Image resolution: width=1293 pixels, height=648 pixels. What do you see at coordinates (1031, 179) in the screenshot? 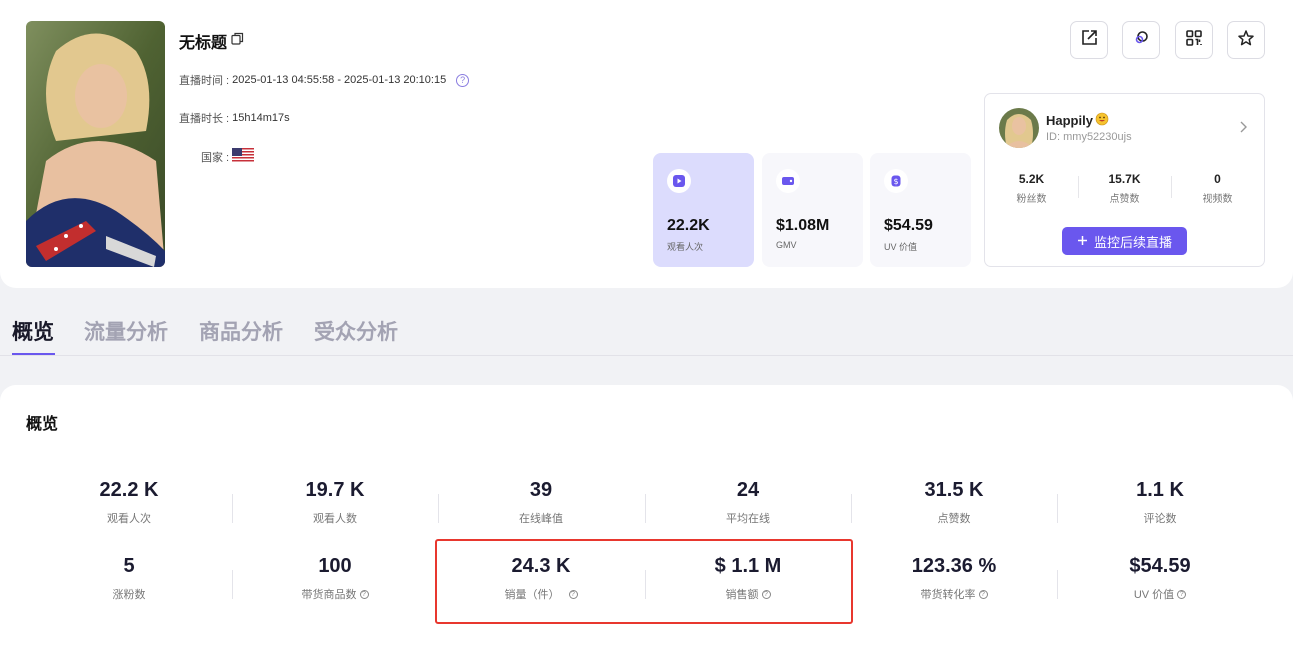
I see `followers-value: 5.2K` at bounding box center [1031, 179].